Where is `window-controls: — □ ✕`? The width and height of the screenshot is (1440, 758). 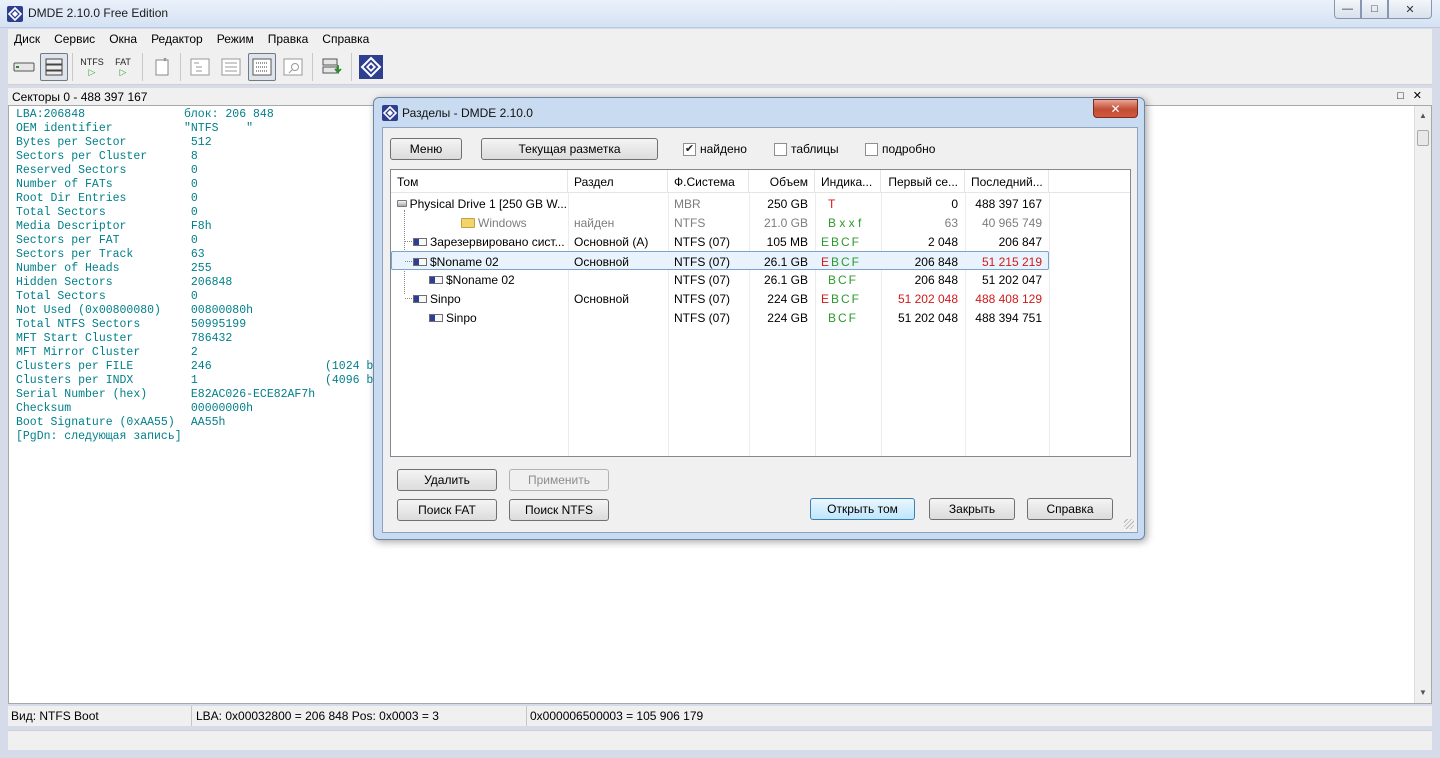
window-controls: — □ ✕ is located at coordinates (1383, 9).